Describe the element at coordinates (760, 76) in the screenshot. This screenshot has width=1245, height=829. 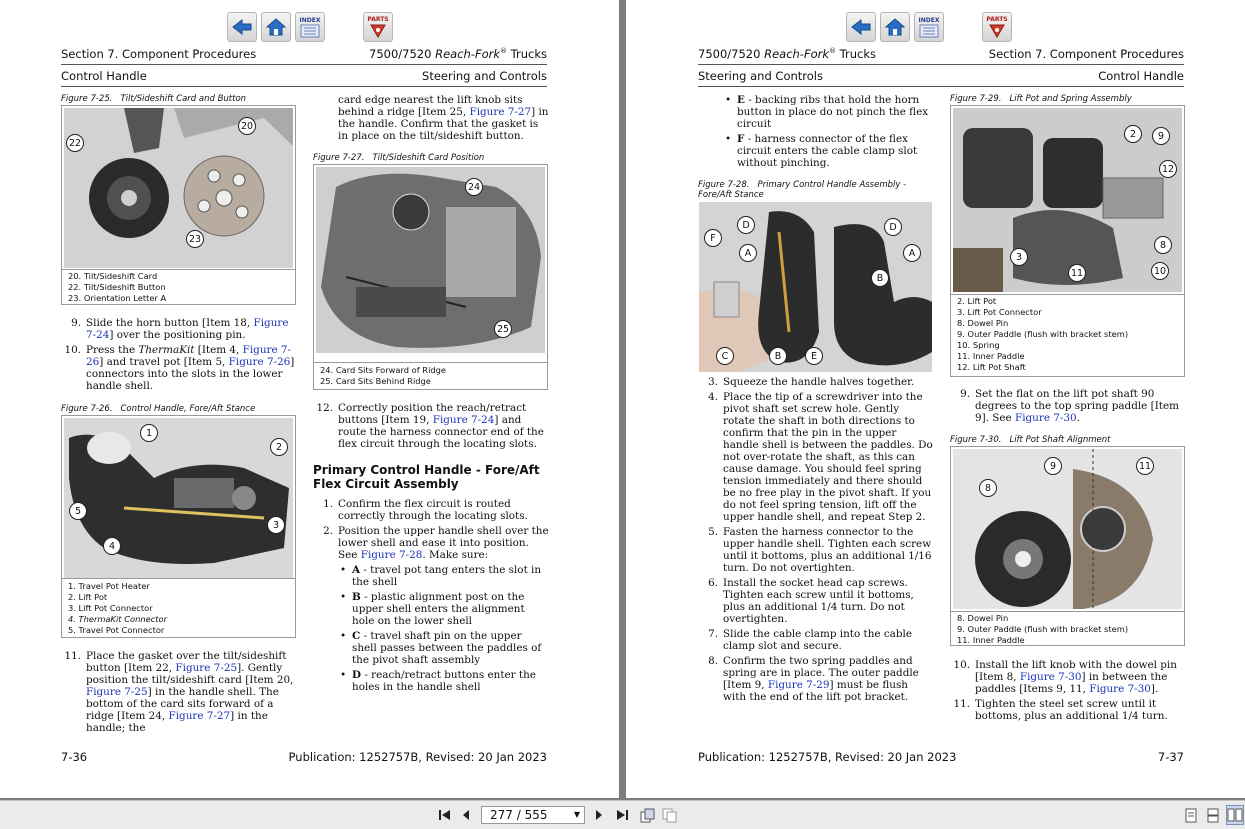
I see `subheader-left: Steering and Controls` at that location.